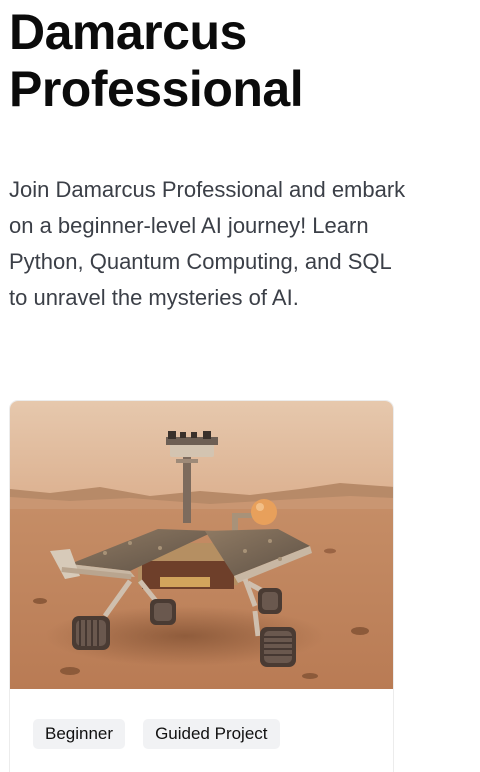 The height and width of the screenshot is (772, 480). Describe the element at coordinates (156, 89) in the screenshot. I see `course-title-line-2: Professional` at that location.